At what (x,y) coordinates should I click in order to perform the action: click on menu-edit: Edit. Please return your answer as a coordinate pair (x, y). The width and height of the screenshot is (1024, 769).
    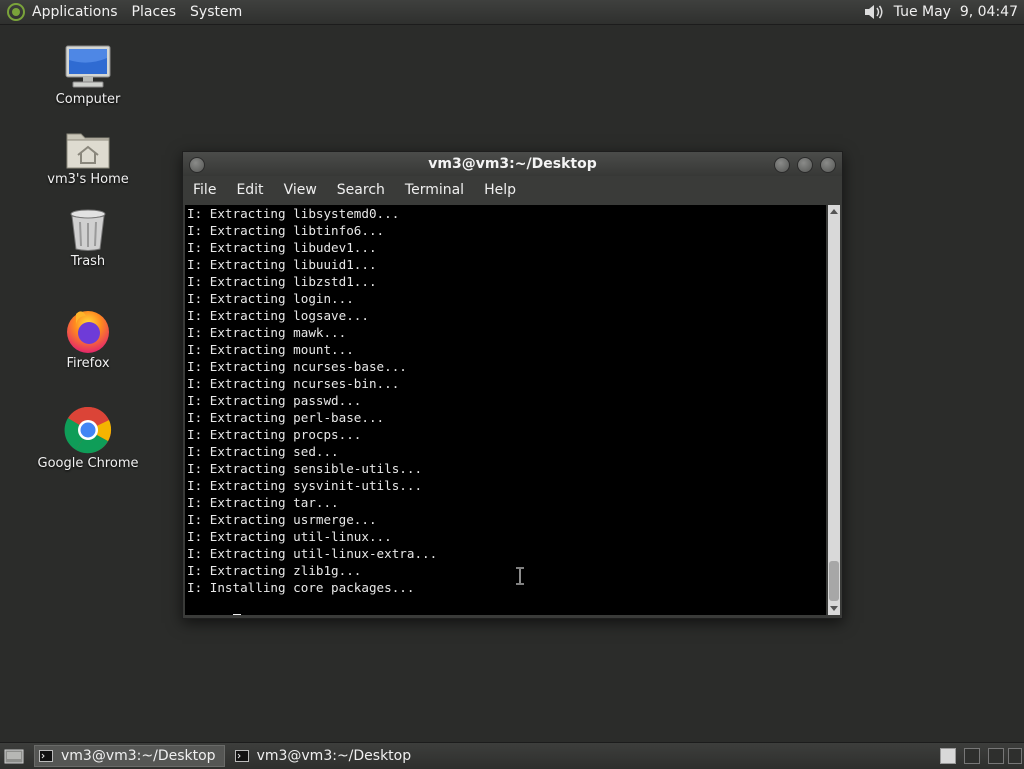
    Looking at the image, I should click on (249, 190).